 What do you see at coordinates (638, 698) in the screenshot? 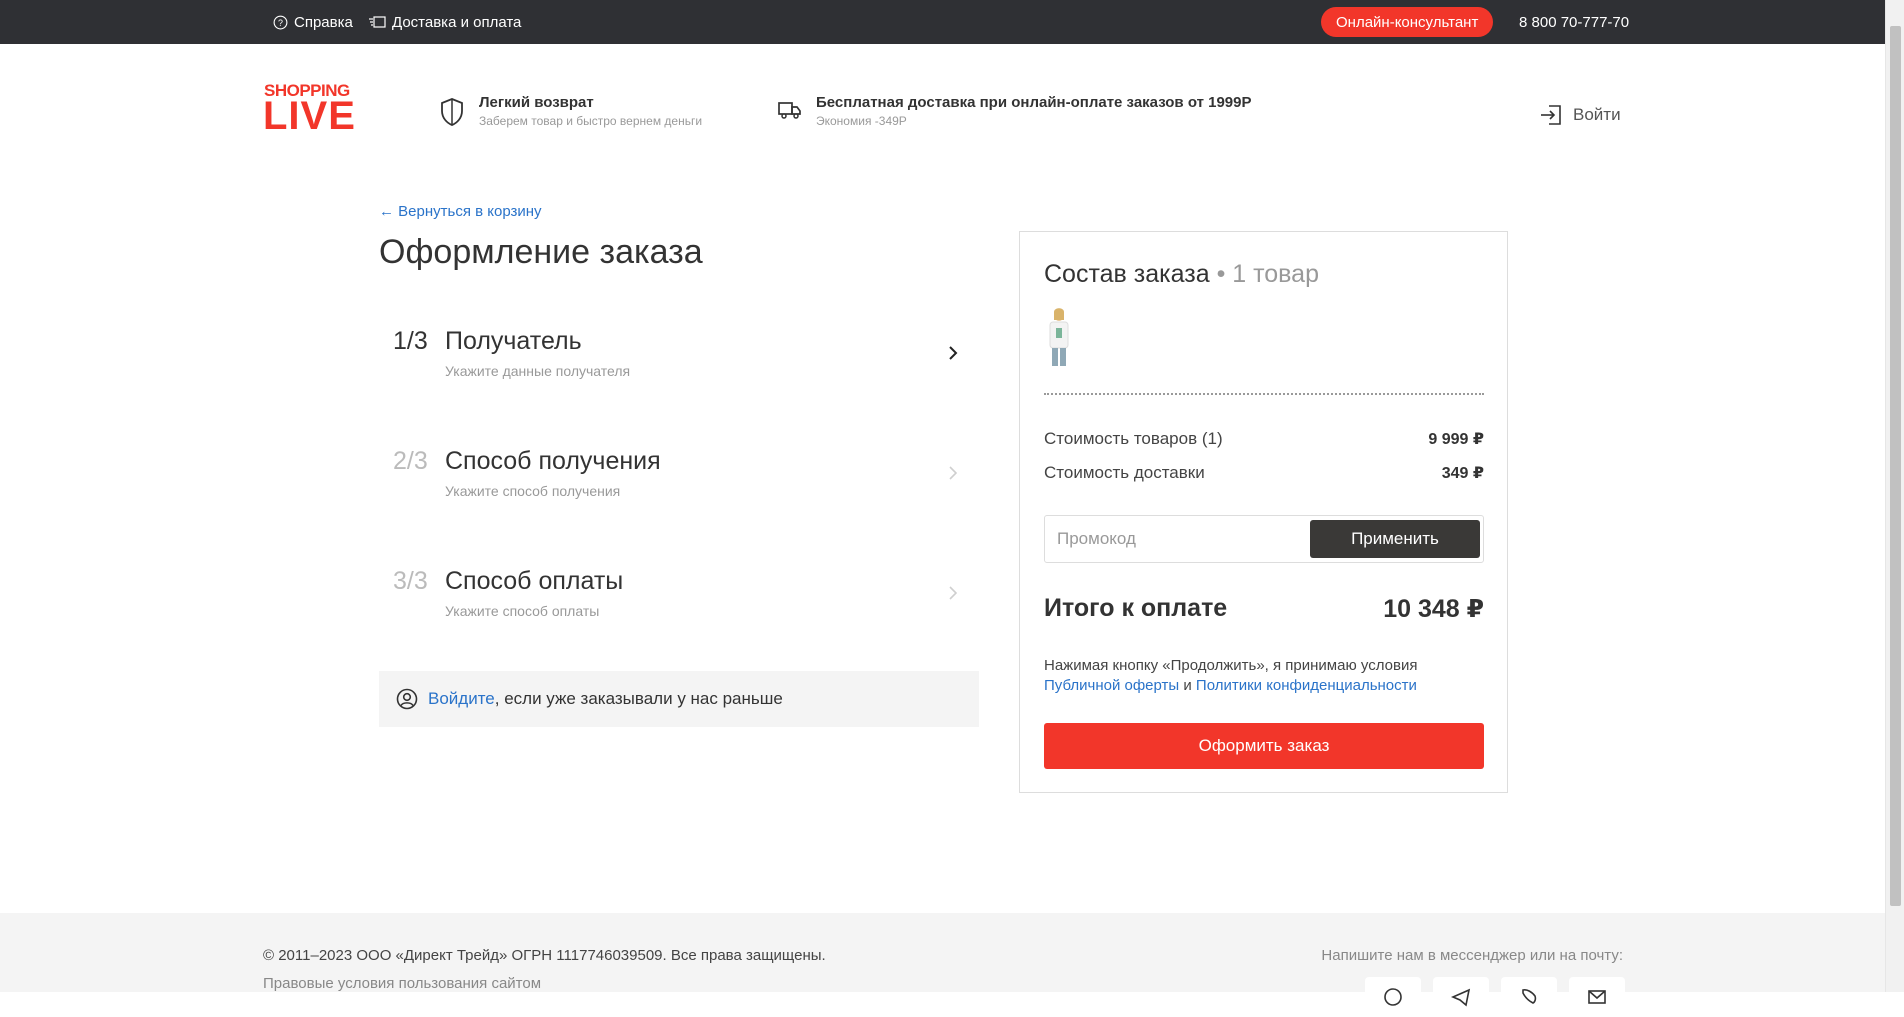
I see `login-banner-text: , если уже заказывали у нас раньше` at bounding box center [638, 698].